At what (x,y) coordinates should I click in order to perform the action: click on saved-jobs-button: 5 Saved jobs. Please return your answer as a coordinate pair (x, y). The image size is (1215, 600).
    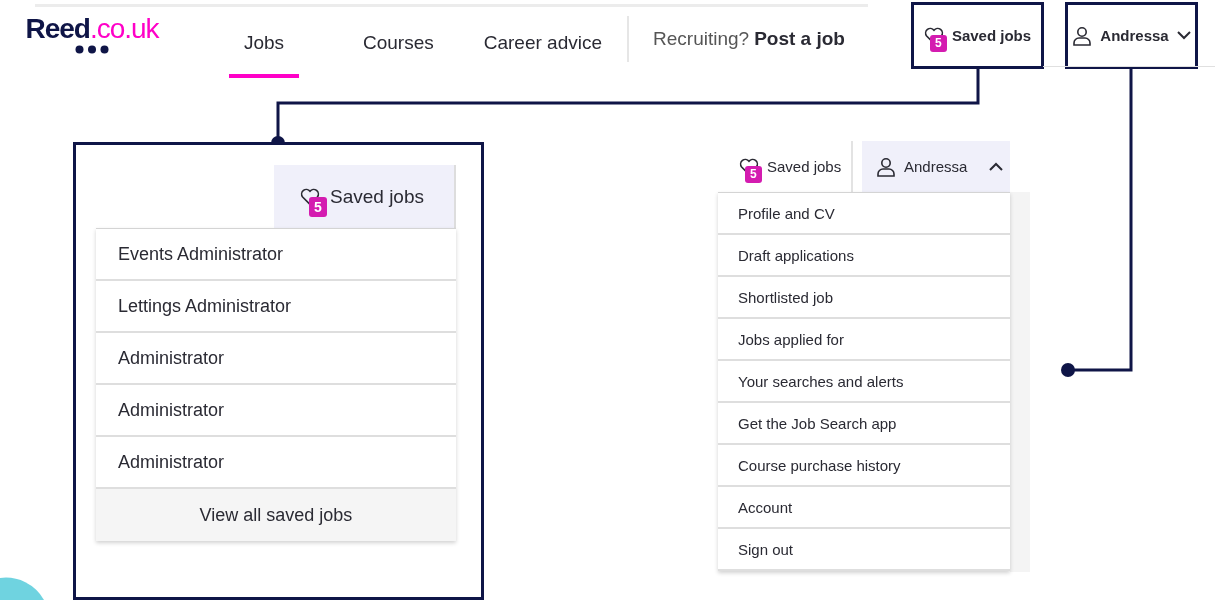
    Looking at the image, I should click on (977, 35).